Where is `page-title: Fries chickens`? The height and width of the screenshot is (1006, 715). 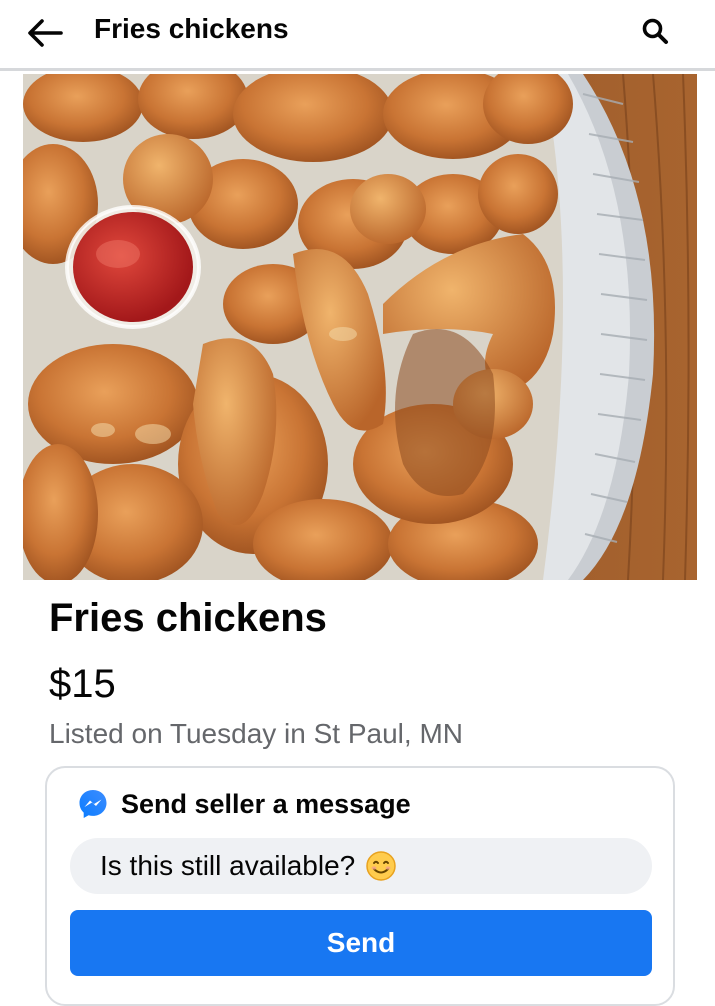 page-title: Fries chickens is located at coordinates (191, 28).